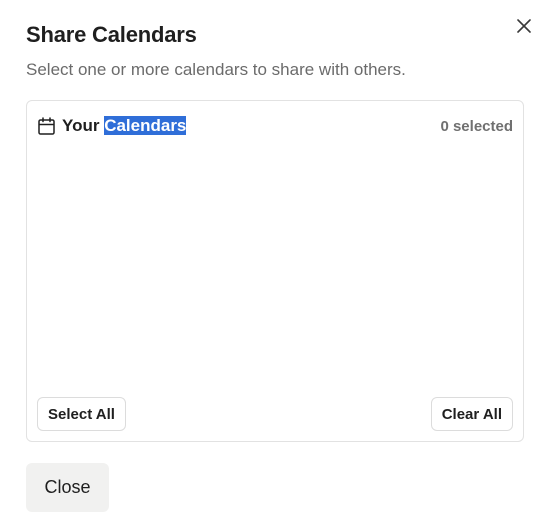 This screenshot has height=530, width=551. I want to click on calendar-icon, so click(46, 126).